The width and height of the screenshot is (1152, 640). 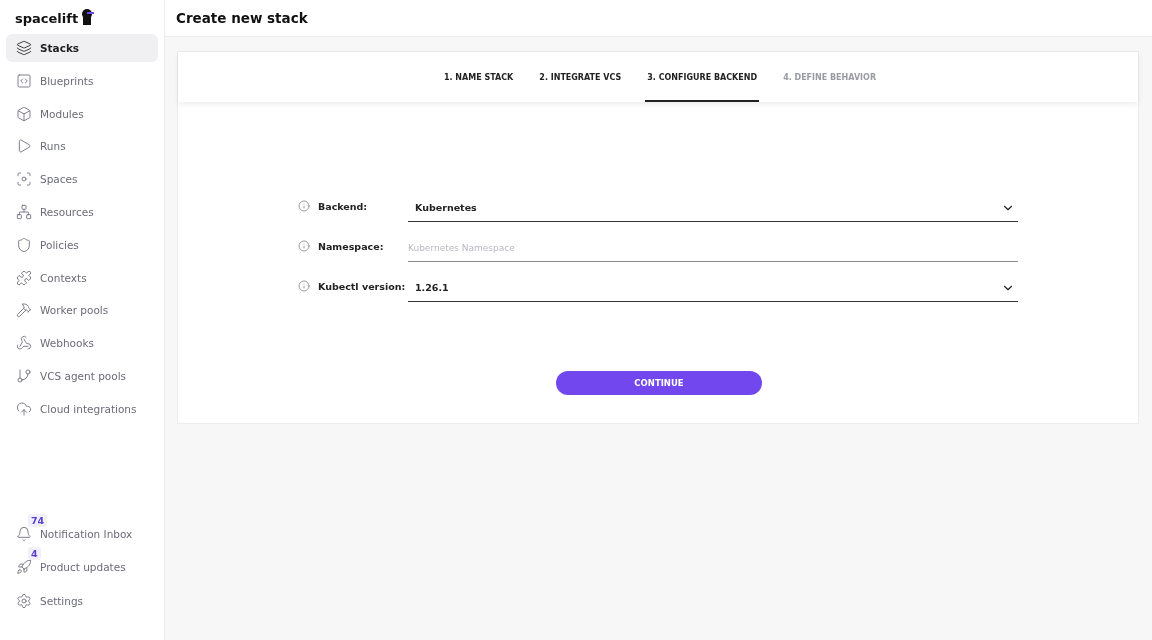 What do you see at coordinates (343, 206) in the screenshot?
I see `field-label: Backend:` at bounding box center [343, 206].